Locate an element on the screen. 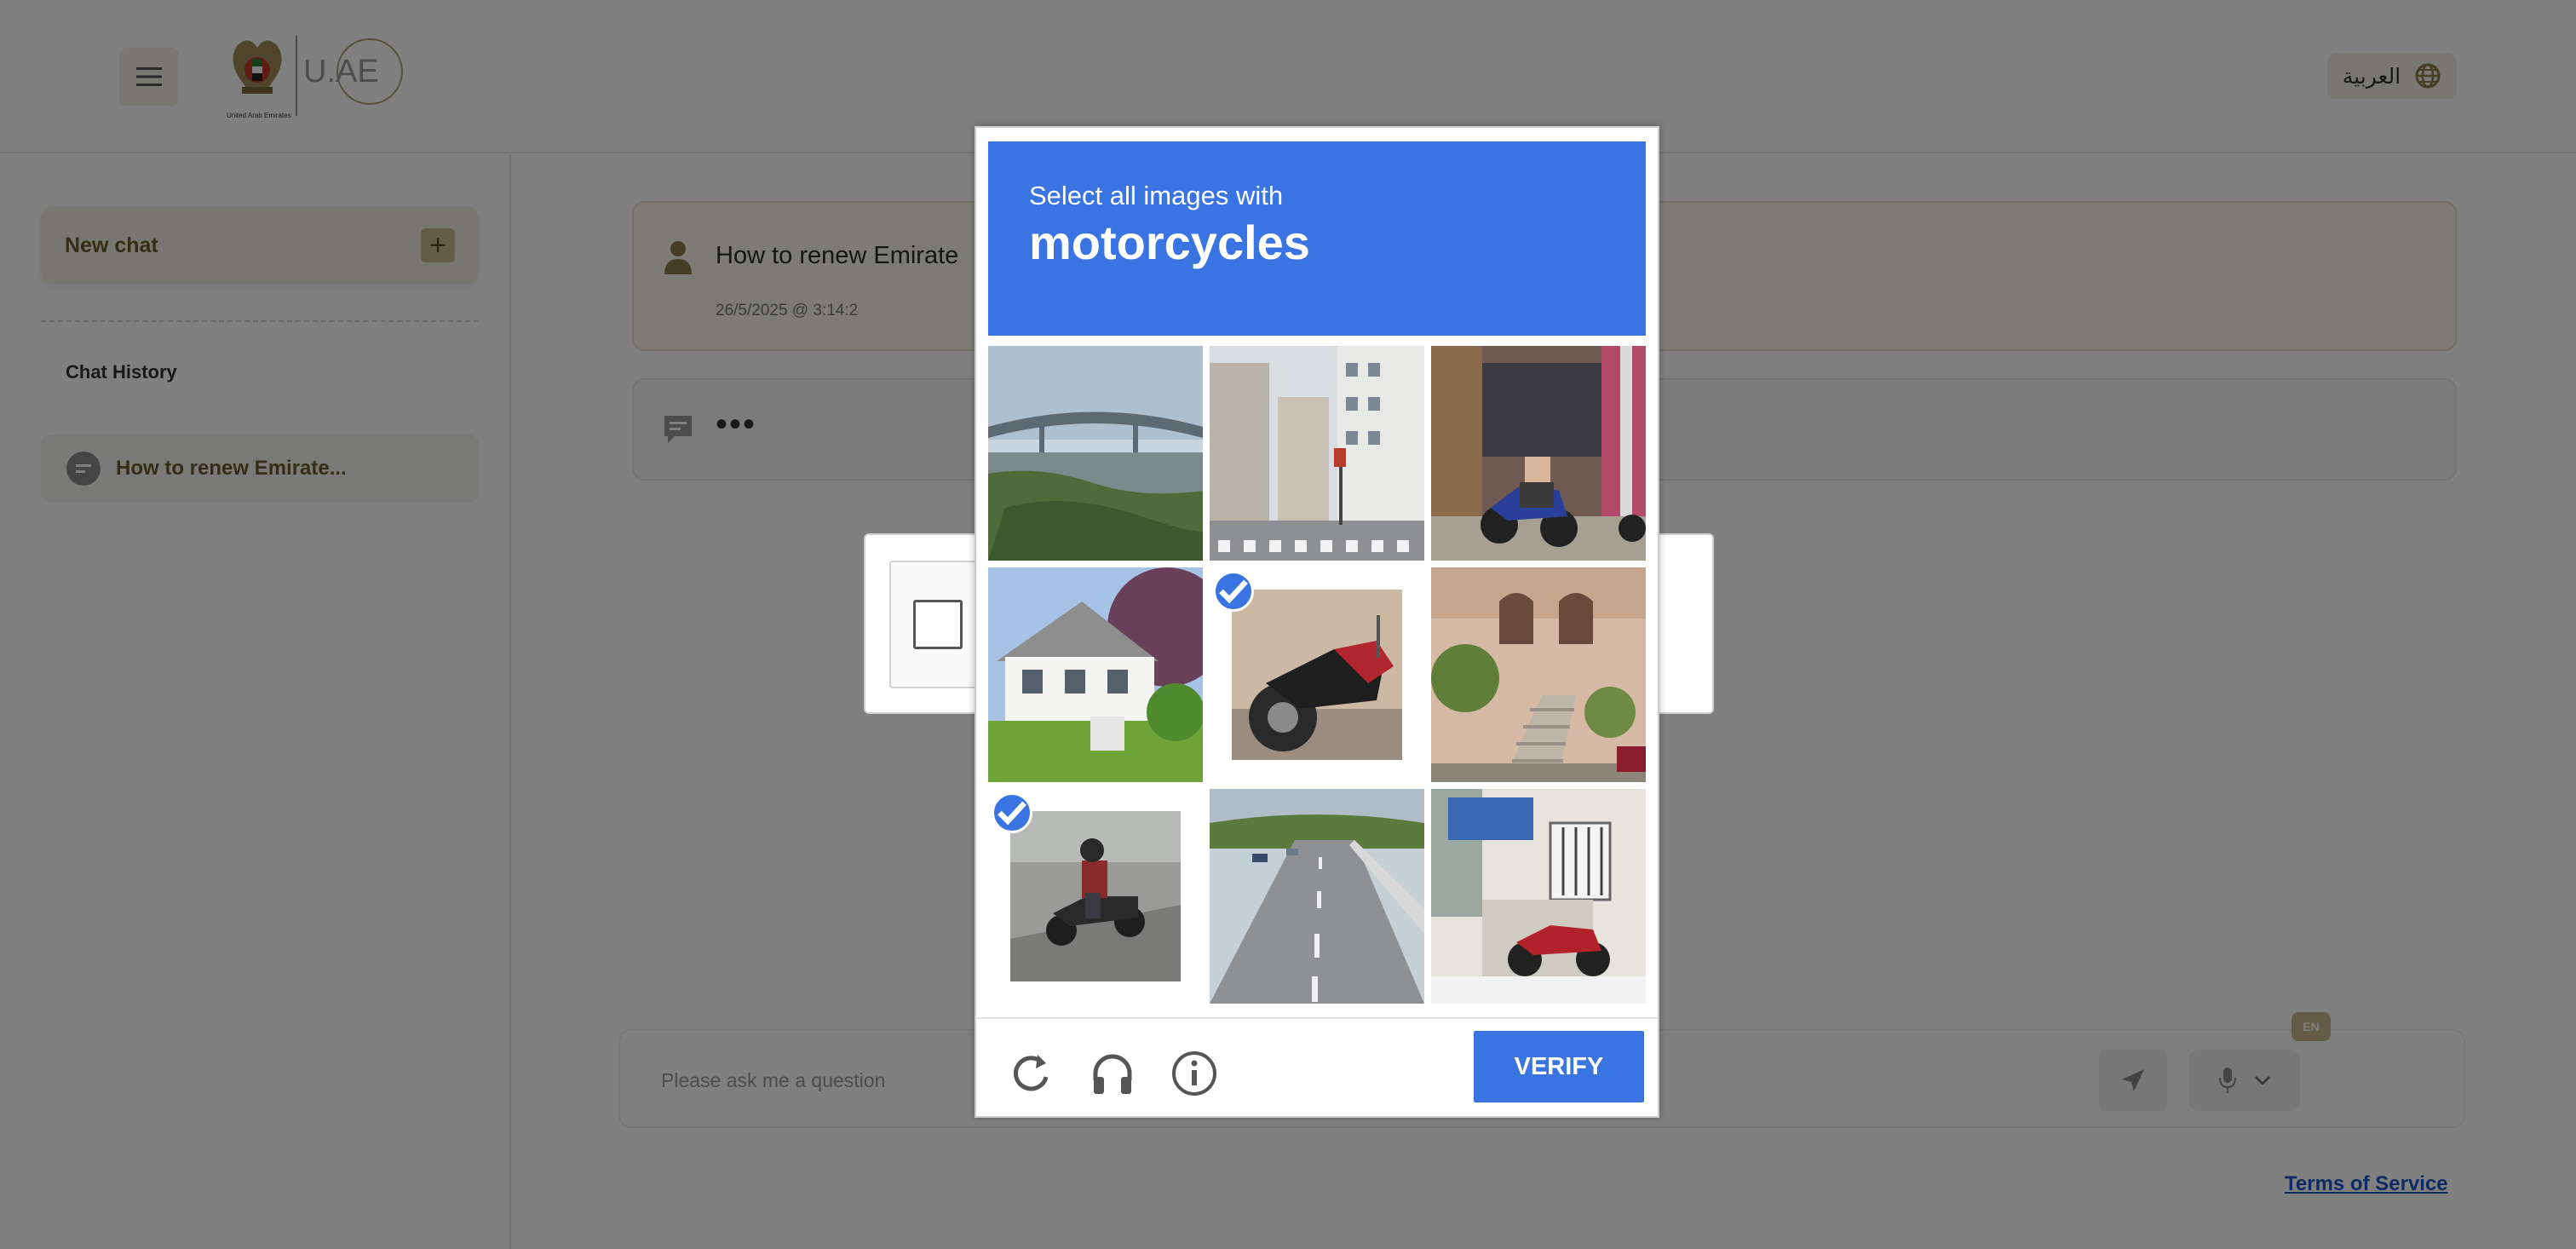 This screenshot has height=1249, width=2576. captcha-image-grid is located at coordinates (1317, 675).